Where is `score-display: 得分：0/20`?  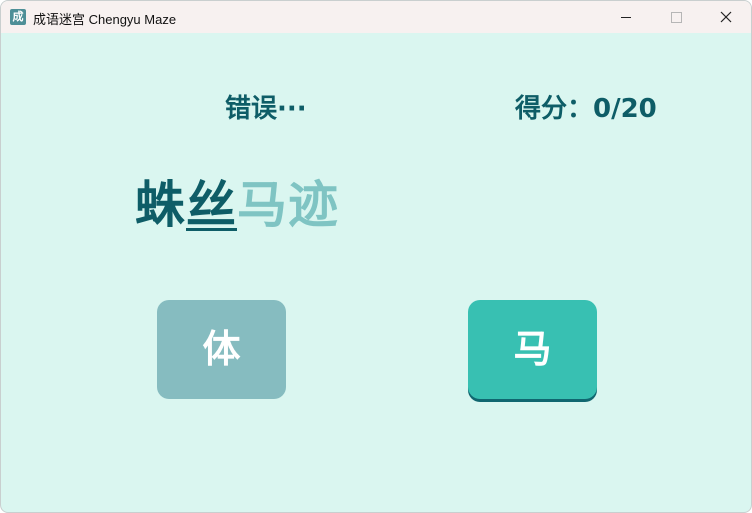
score-display: 得分：0/20 is located at coordinates (586, 109).